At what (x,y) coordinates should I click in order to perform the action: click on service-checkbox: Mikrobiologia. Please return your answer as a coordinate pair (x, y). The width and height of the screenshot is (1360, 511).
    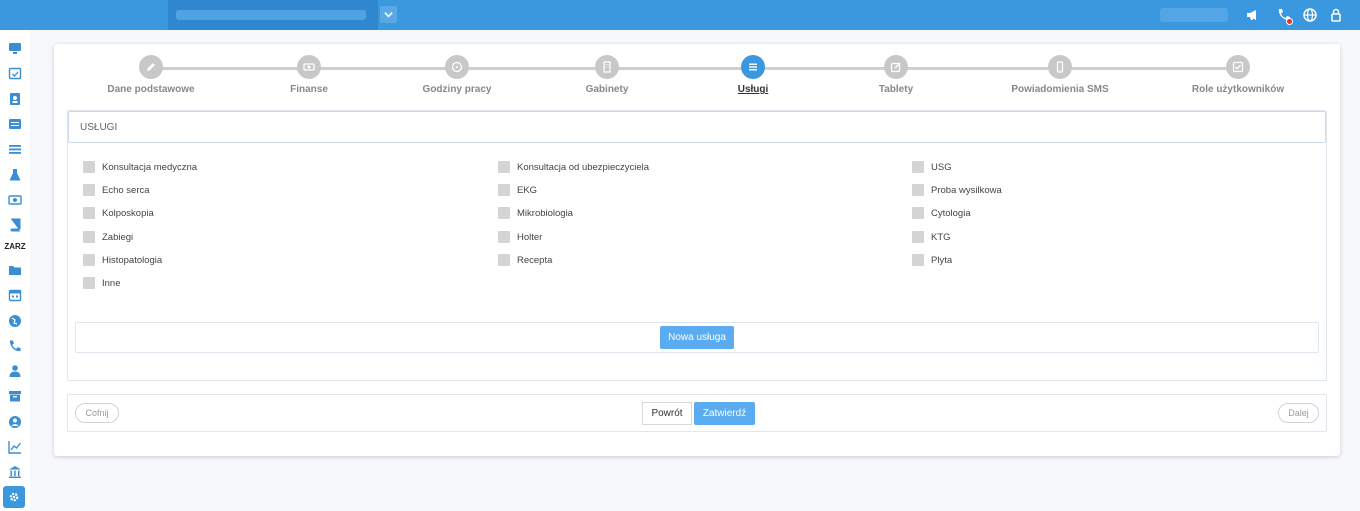
    Looking at the image, I should click on (535, 213).